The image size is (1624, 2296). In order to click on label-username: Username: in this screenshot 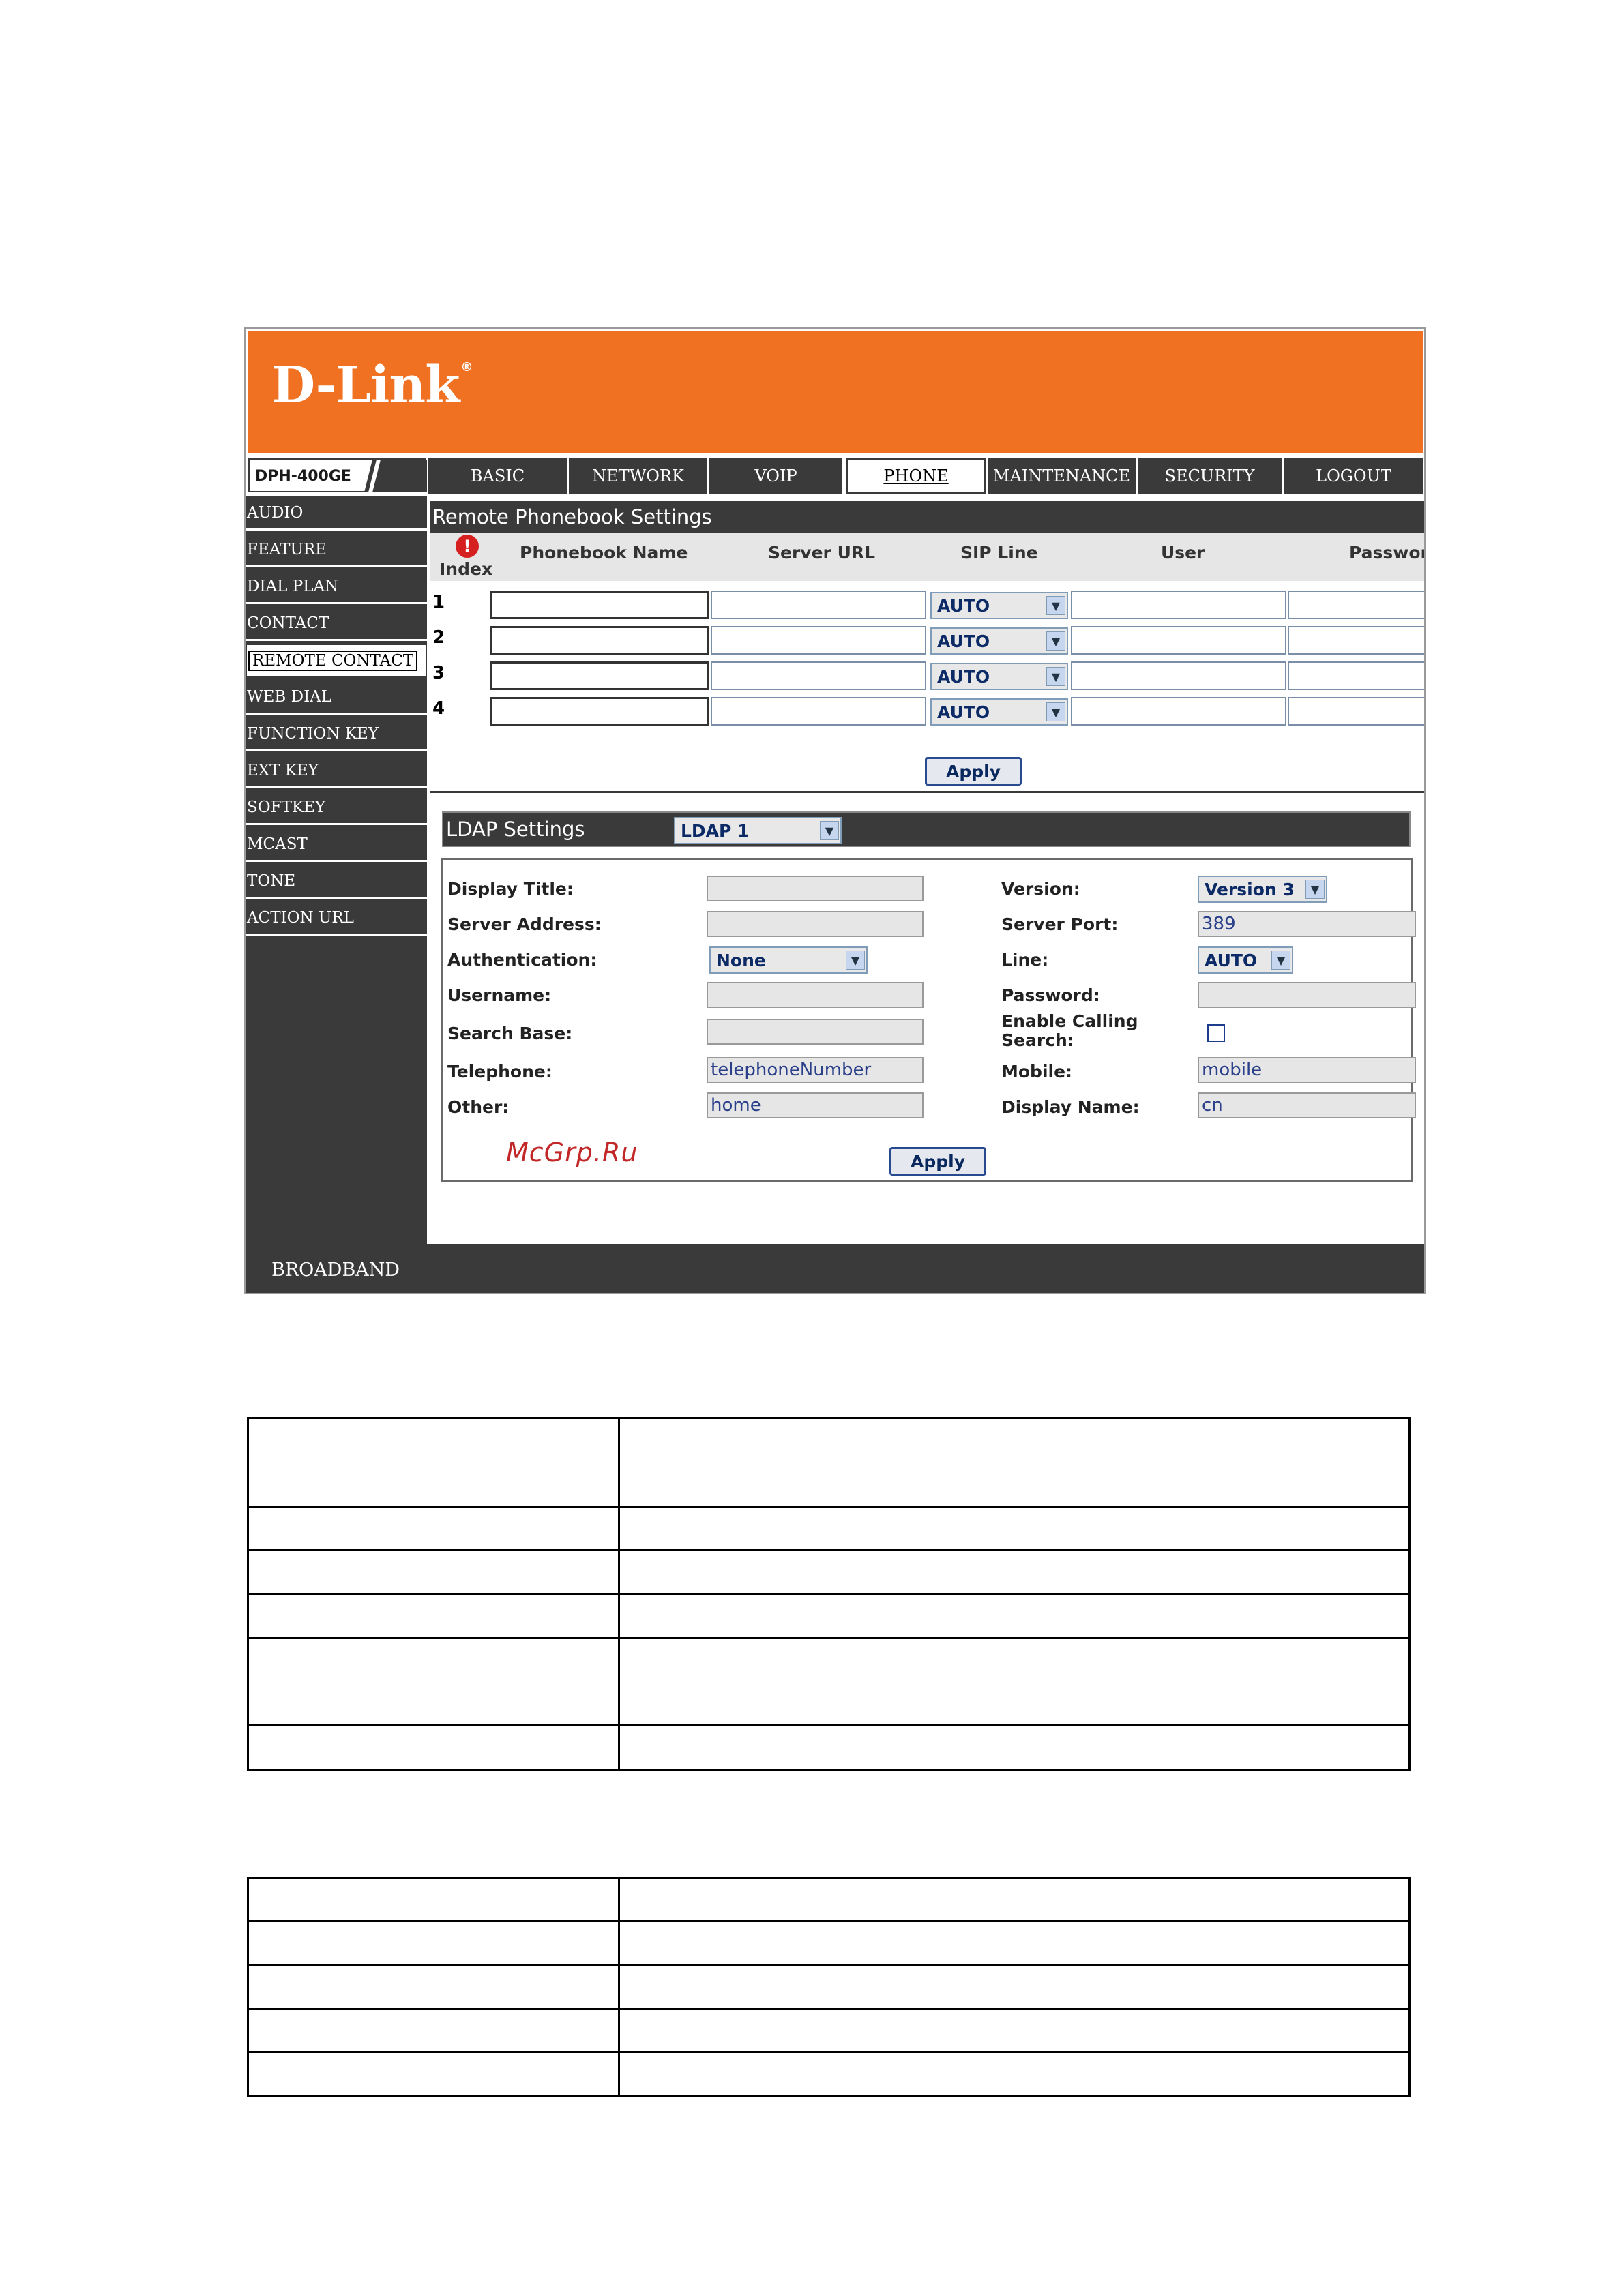, I will do `click(499, 995)`.